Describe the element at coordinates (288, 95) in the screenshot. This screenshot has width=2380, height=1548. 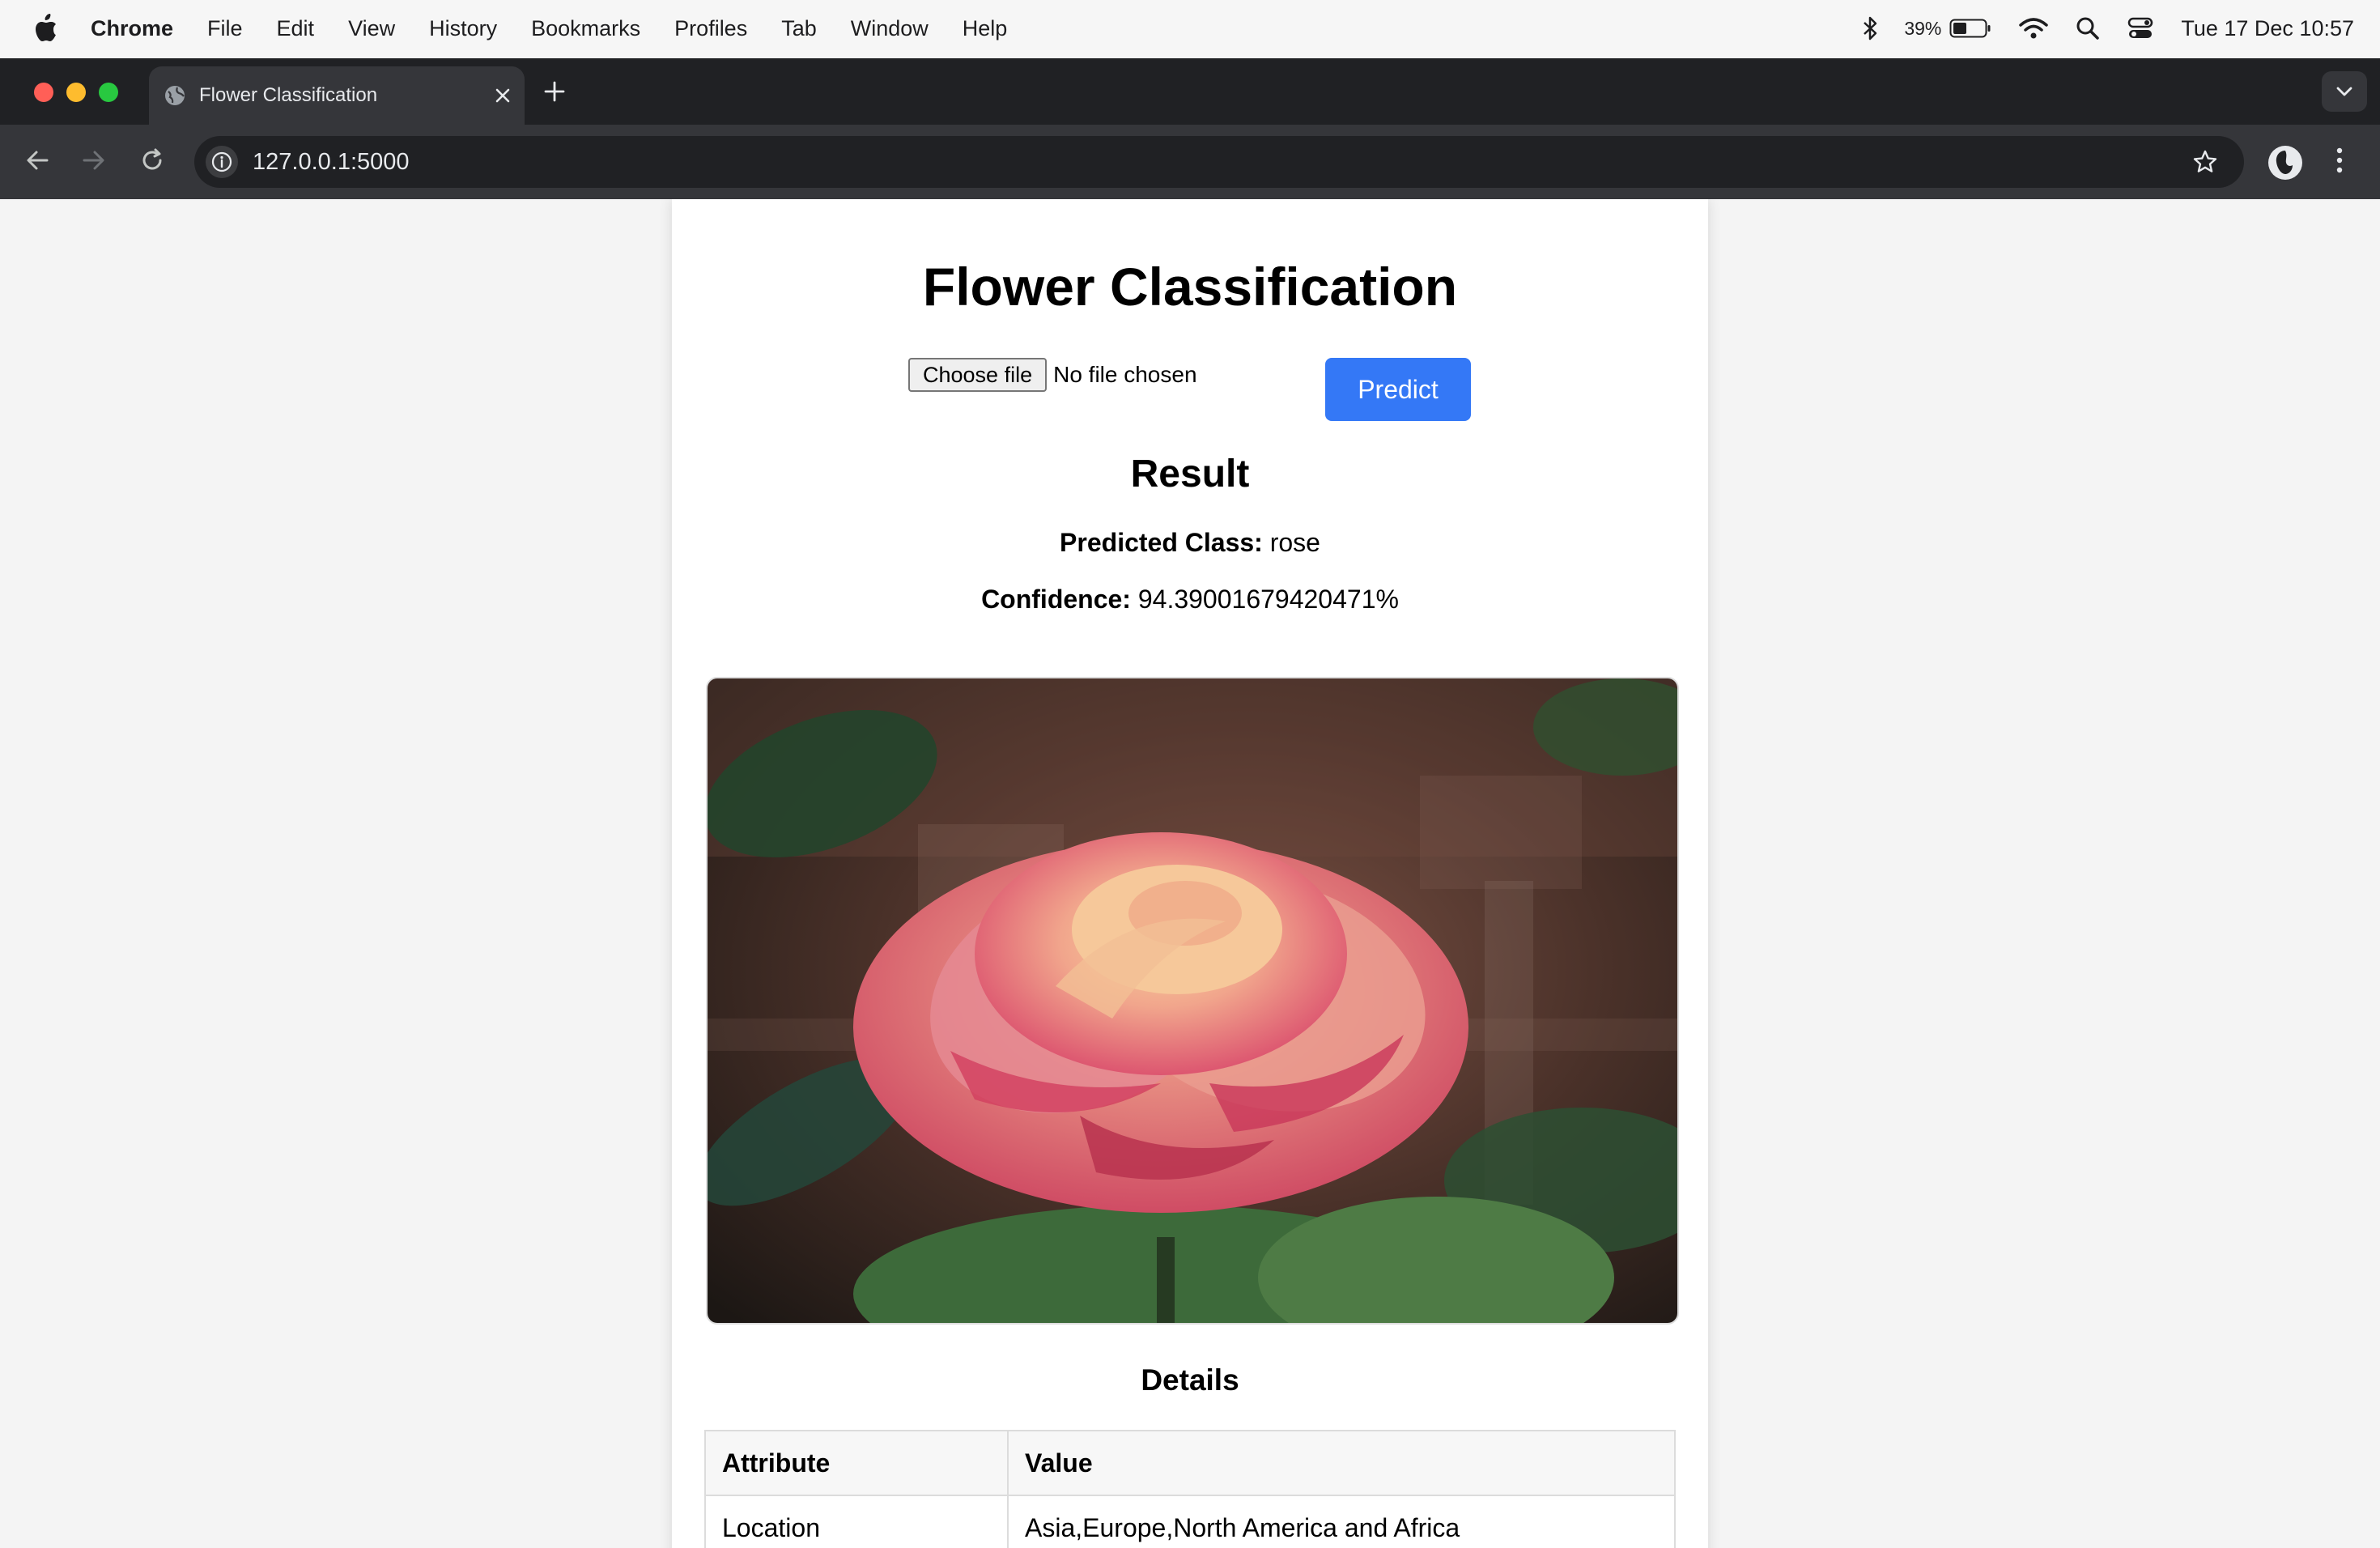
I see `tab-title: Flower Classification` at that location.